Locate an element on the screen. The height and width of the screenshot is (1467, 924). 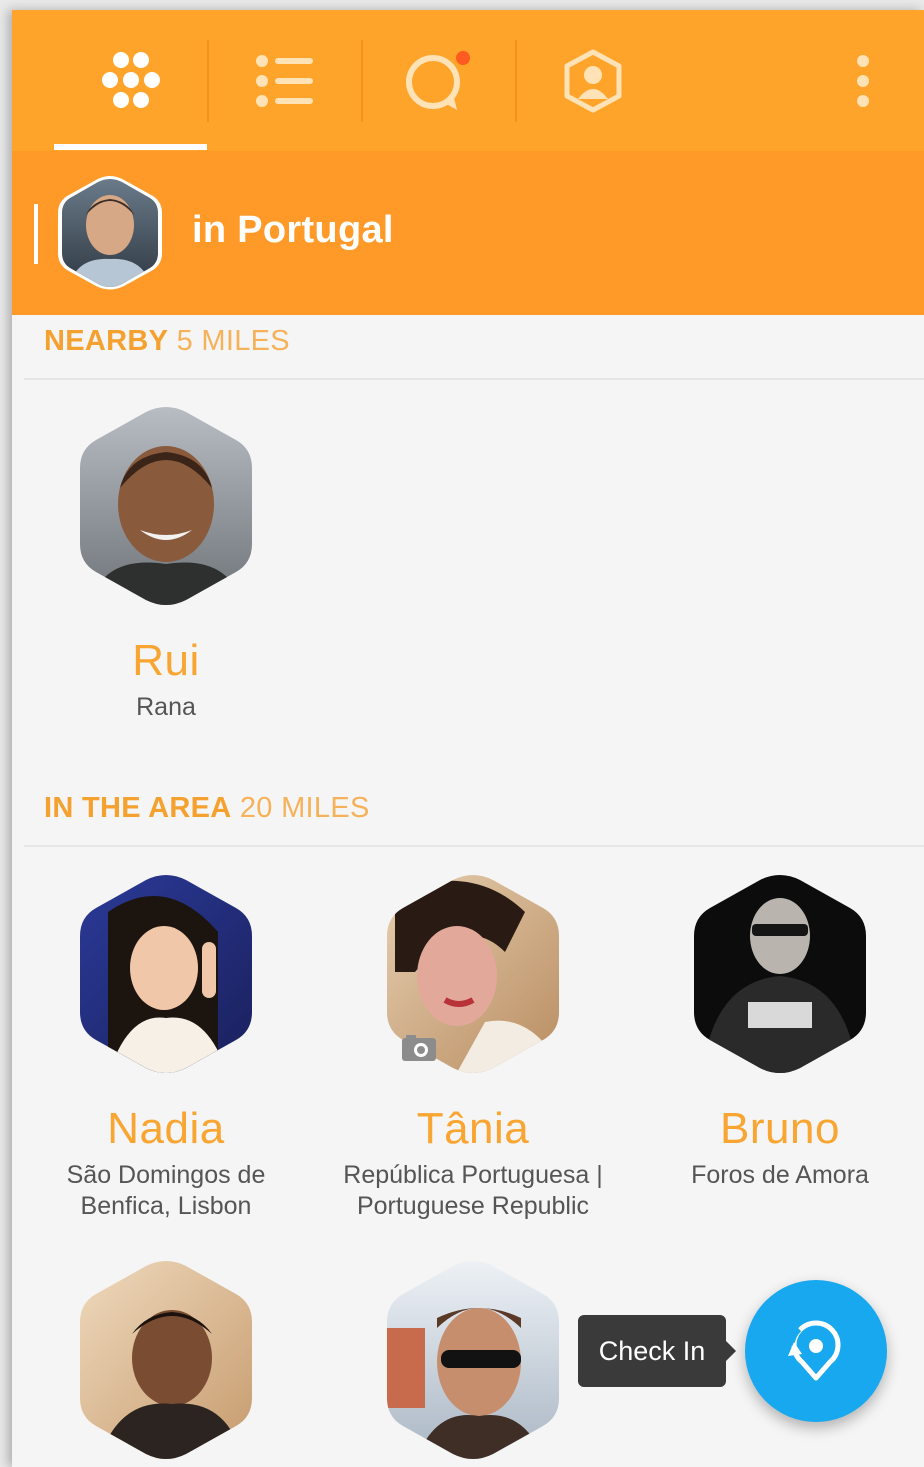
location-title: in Portugal is located at coordinates (293, 230).